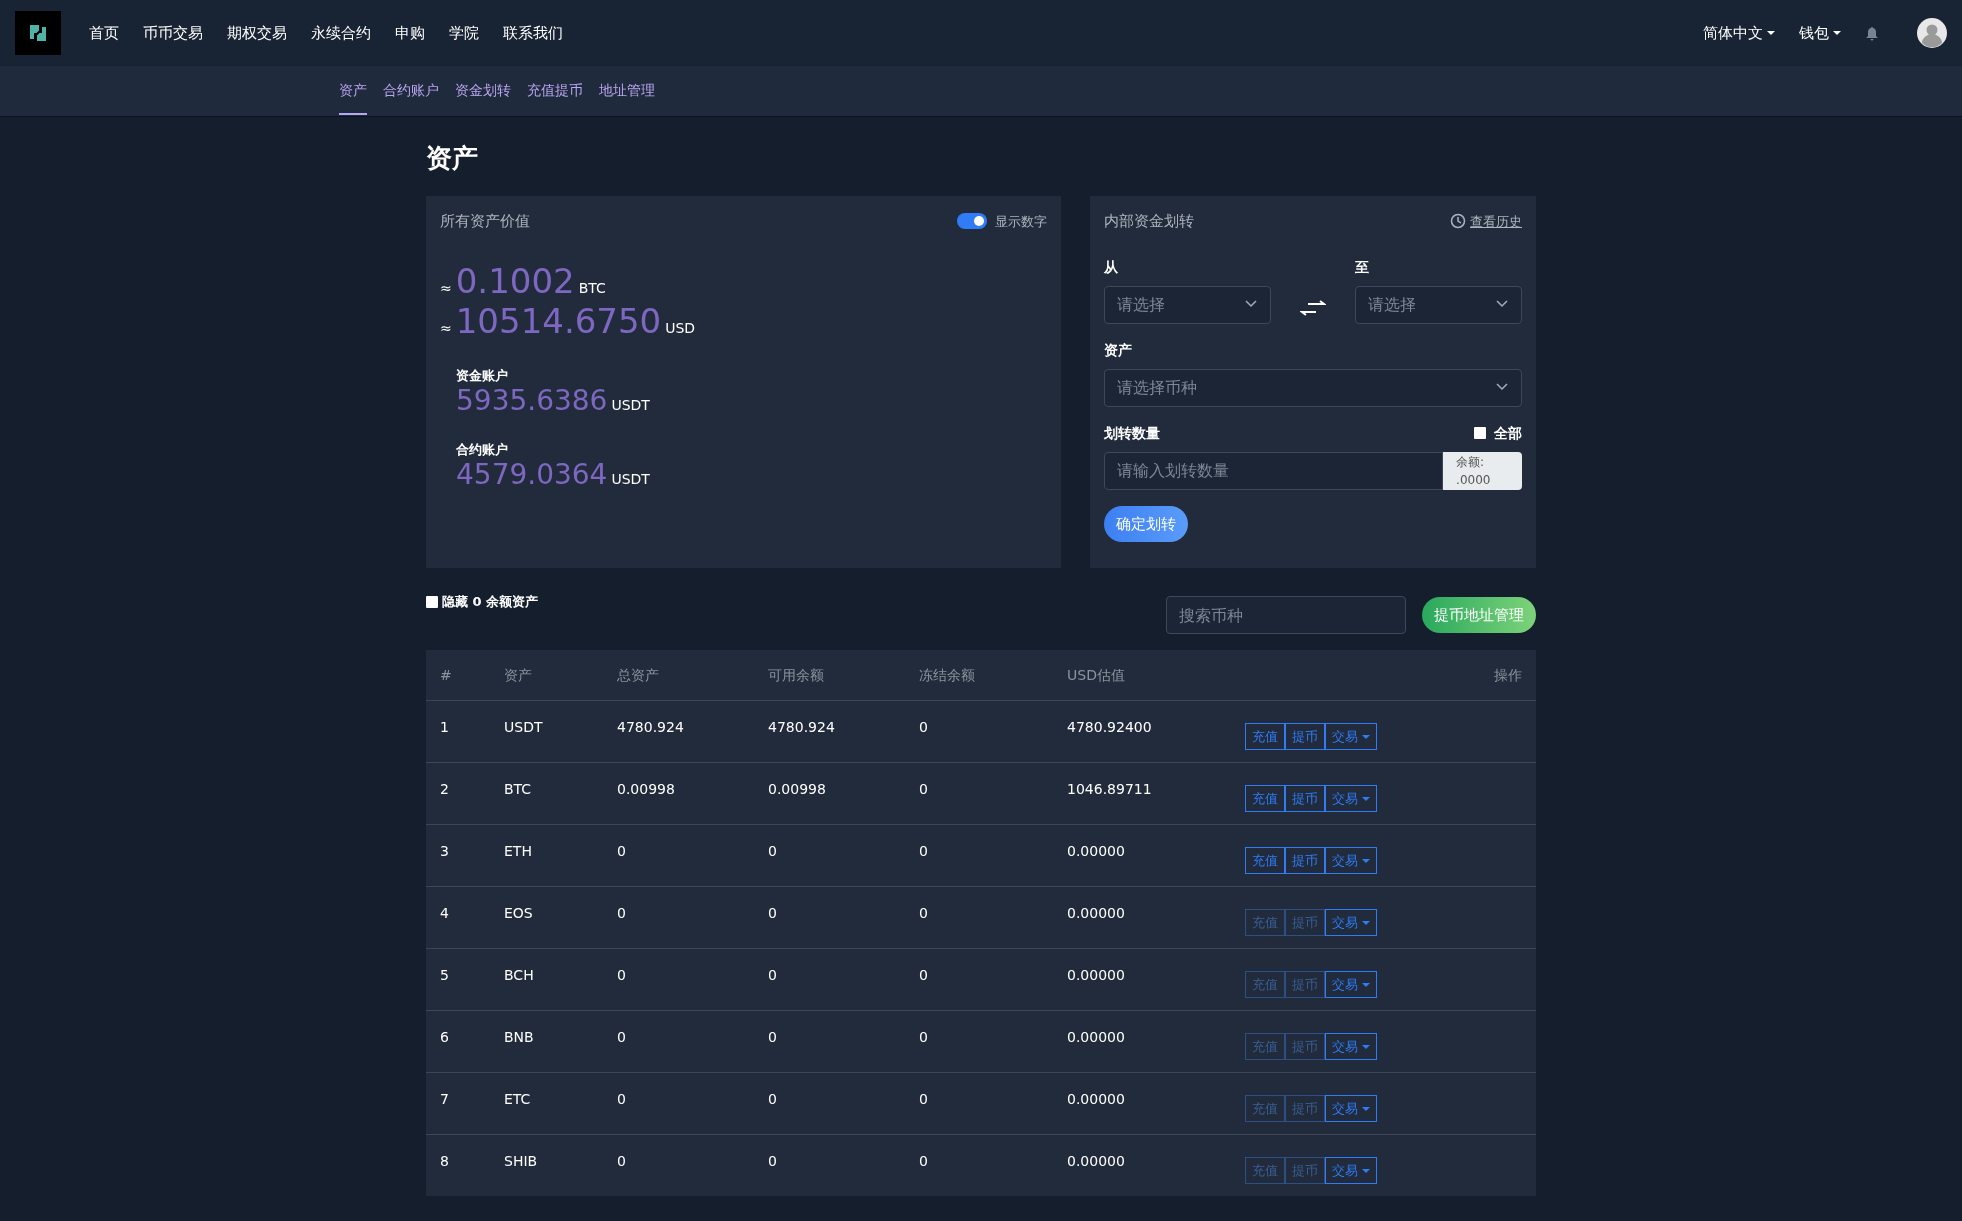  What do you see at coordinates (1096, 674) in the screenshot?
I see `column-header: USD估值` at bounding box center [1096, 674].